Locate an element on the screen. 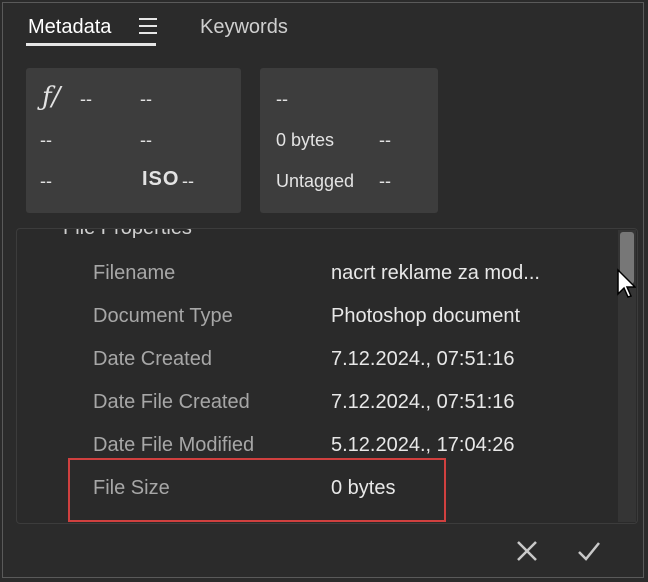 Image resolution: width=648 pixels, height=582 pixels. property-value: Photoshop document is located at coordinates (425, 316).